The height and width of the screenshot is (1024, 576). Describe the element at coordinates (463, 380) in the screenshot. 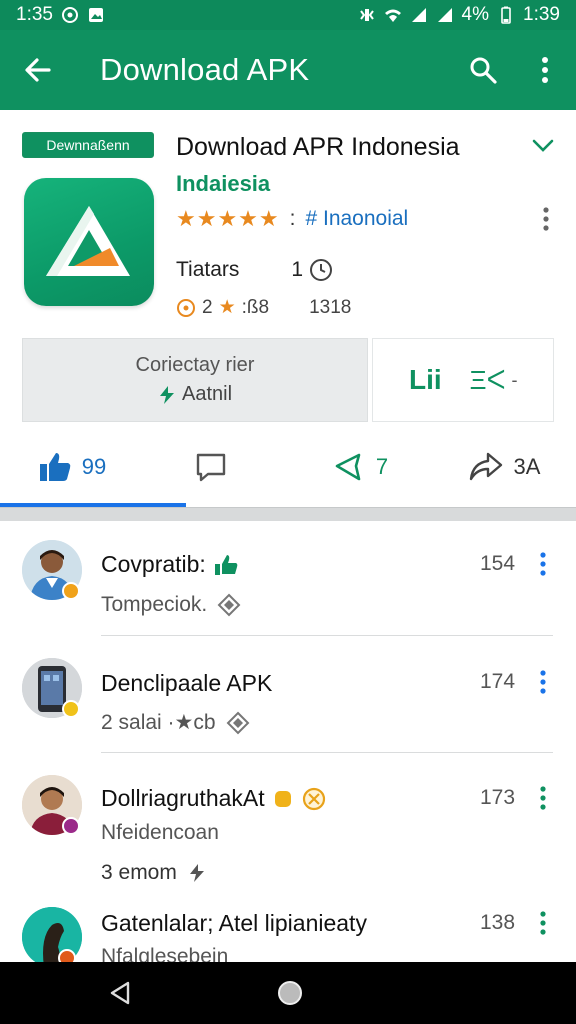

I see `secondary-action-box: Lii Ξᐸ -` at that location.